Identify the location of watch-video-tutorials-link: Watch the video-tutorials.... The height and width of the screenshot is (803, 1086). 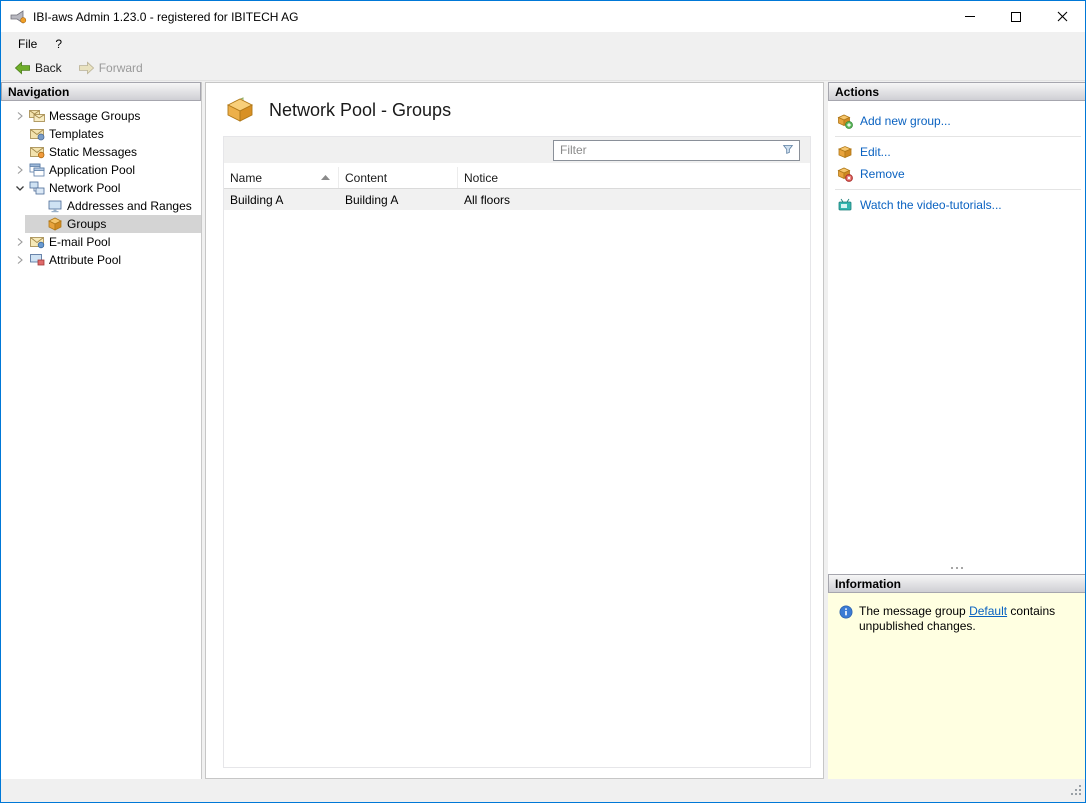
(956, 205).